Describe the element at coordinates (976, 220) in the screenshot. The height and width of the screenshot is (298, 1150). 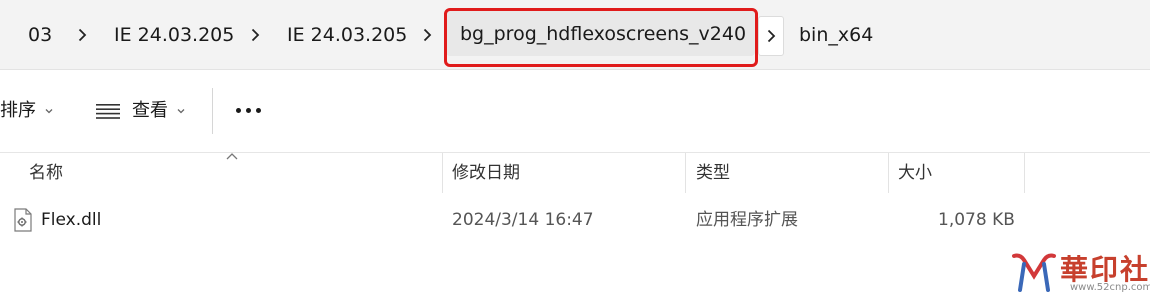
I see `file-size: 1,078 KB` at that location.